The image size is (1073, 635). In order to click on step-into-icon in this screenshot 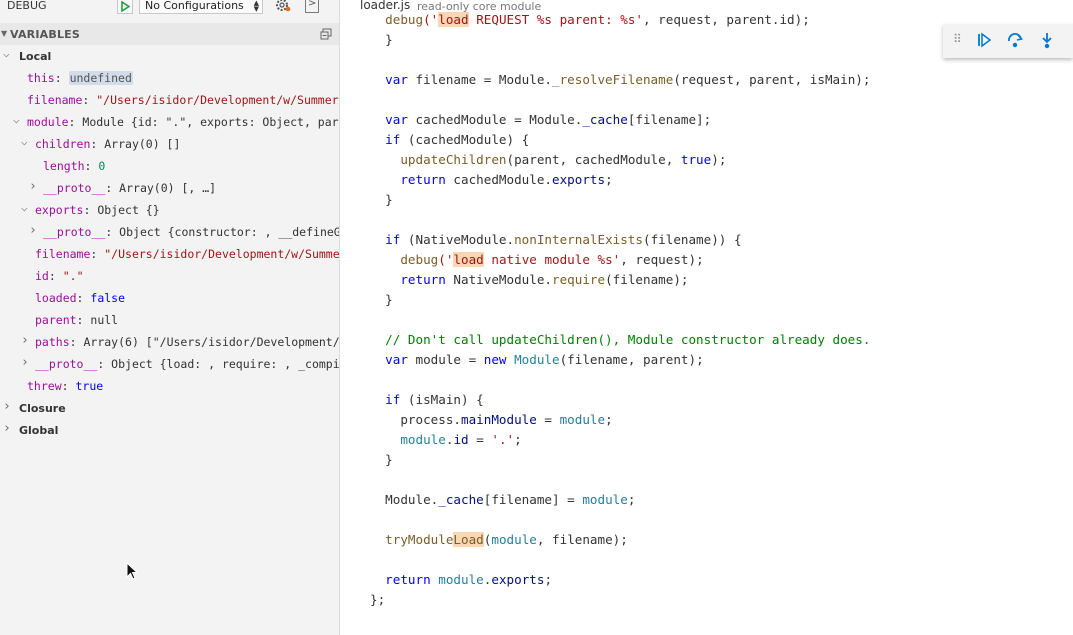, I will do `click(1047, 40)`.